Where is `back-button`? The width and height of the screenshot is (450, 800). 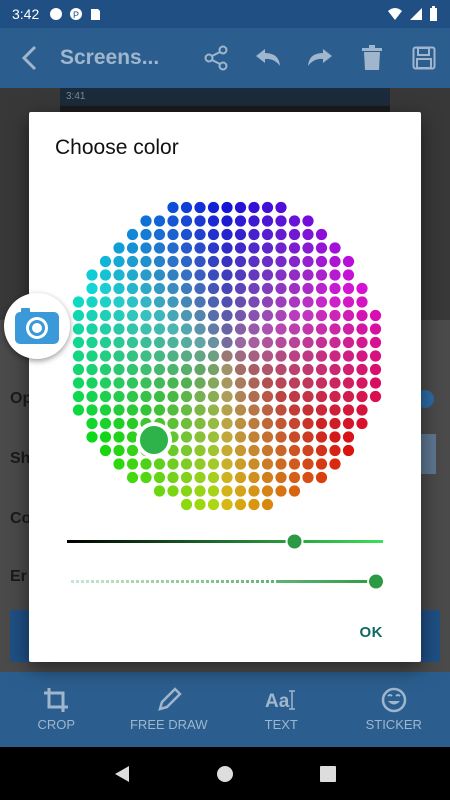 back-button is located at coordinates (30, 58).